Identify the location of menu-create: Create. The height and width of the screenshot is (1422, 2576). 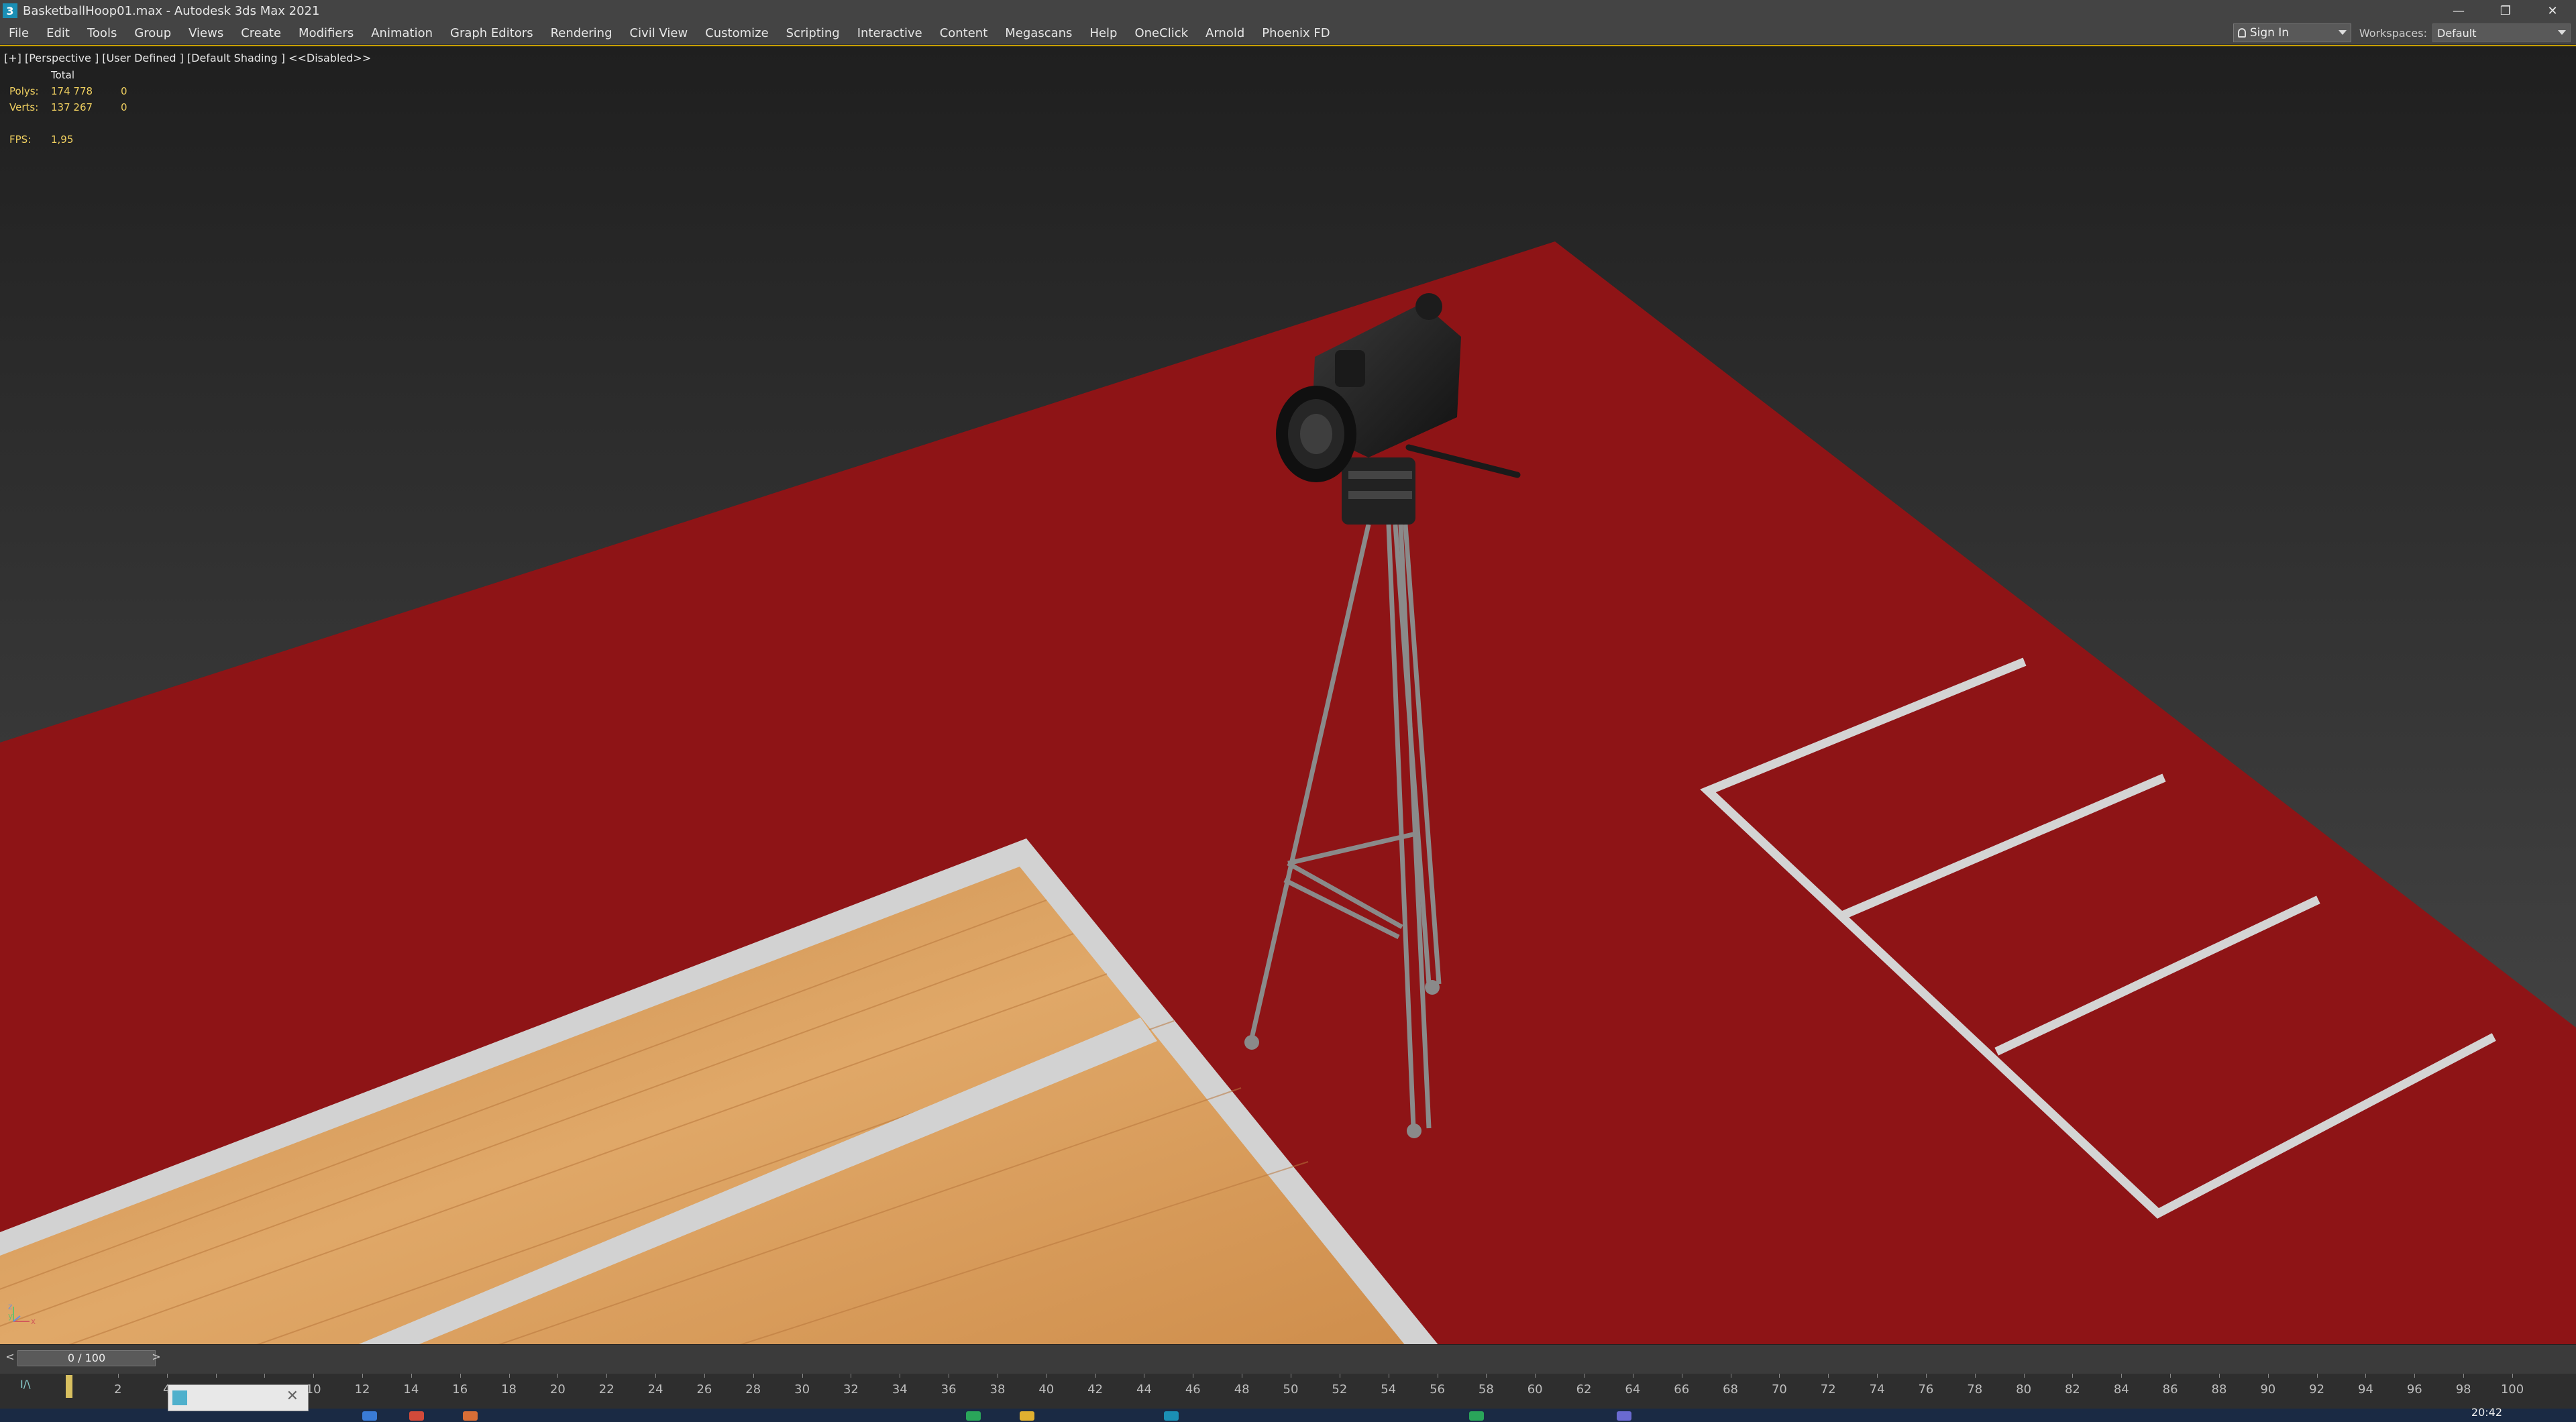
(261, 33).